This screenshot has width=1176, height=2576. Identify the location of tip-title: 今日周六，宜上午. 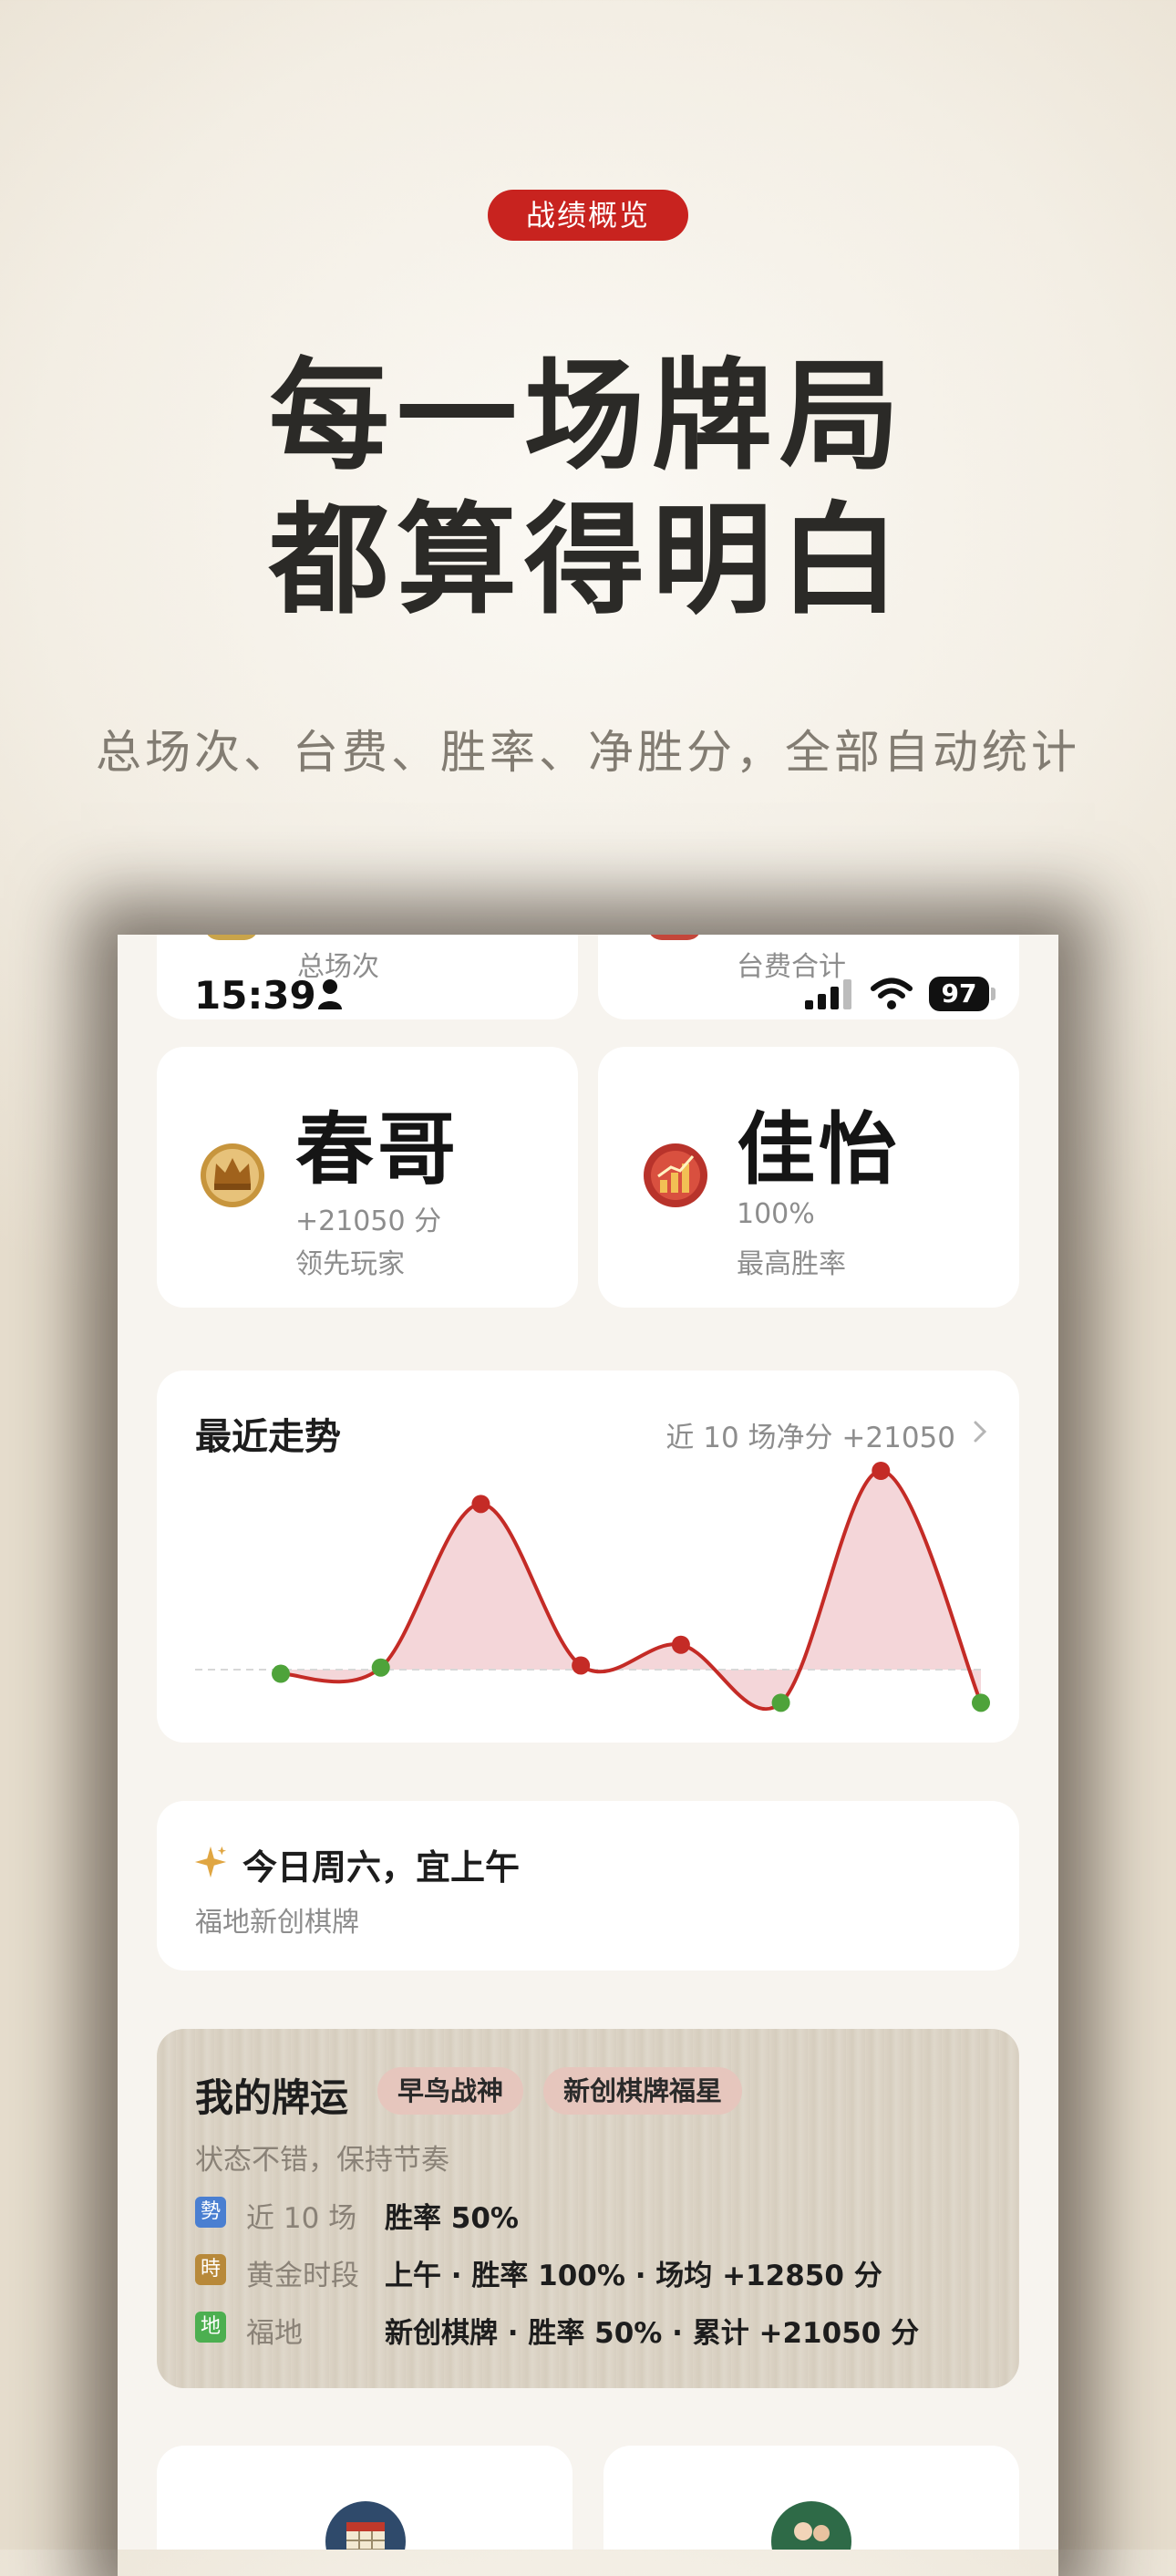
(381, 1867).